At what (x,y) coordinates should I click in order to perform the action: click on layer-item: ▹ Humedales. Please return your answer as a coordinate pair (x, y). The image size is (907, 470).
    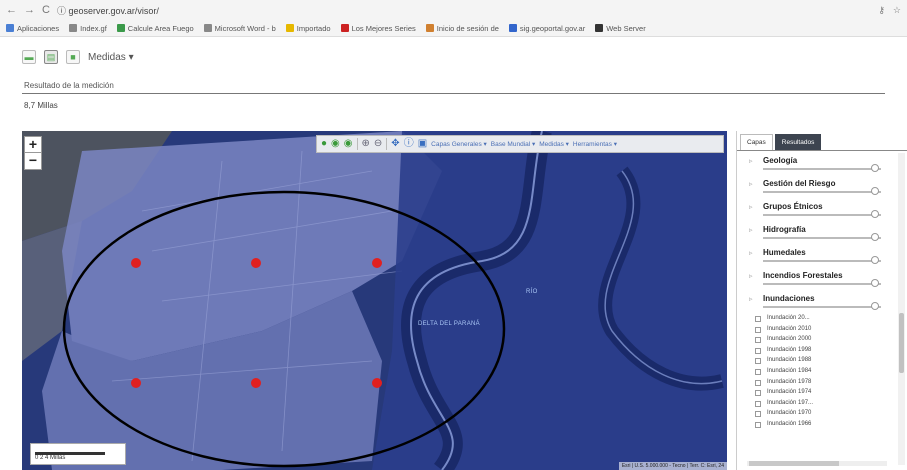
    Looking at the image, I should click on (818, 256).